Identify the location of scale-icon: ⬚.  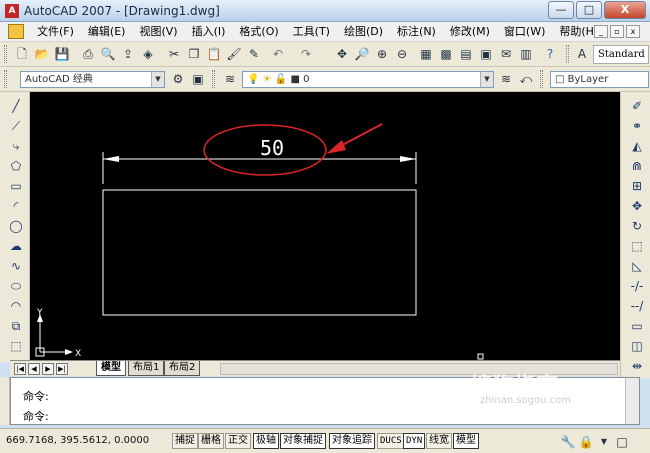
(637, 246).